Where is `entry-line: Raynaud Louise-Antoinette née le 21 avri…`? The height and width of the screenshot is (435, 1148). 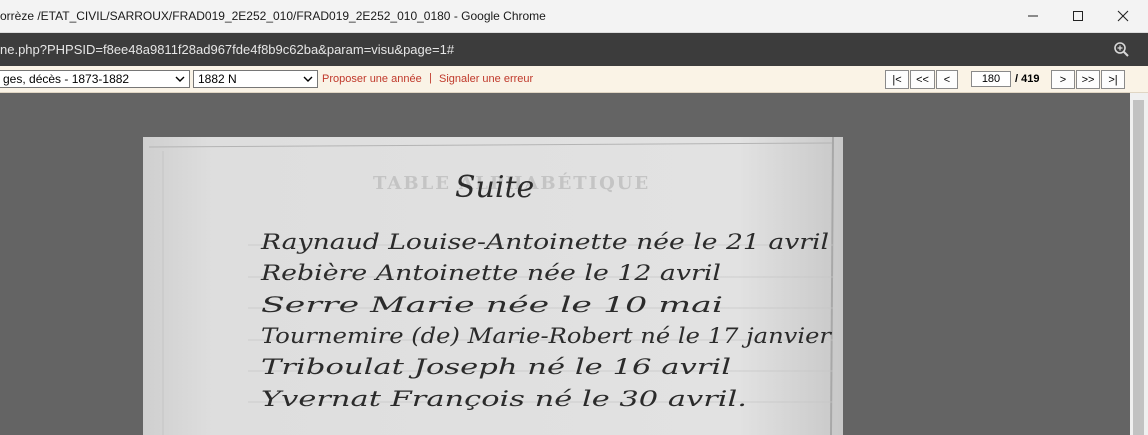
entry-line: Raynaud Louise-Antoinette née le 21 avri… is located at coordinates (544, 242).